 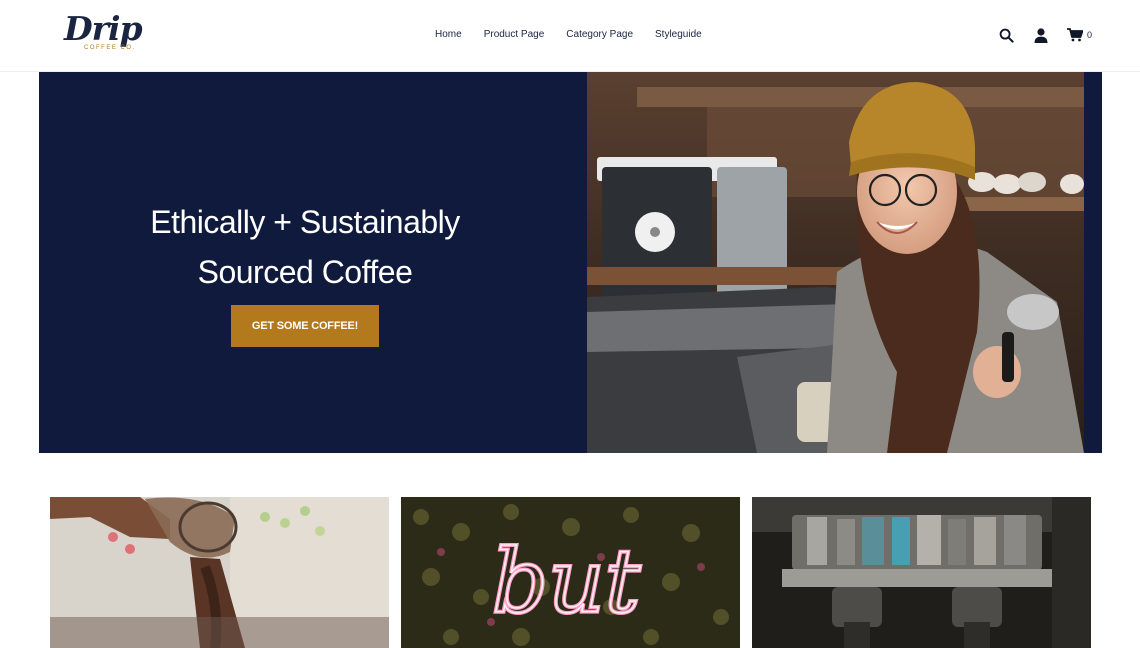 What do you see at coordinates (1090, 35) in the screenshot?
I see `cart-count: 0` at bounding box center [1090, 35].